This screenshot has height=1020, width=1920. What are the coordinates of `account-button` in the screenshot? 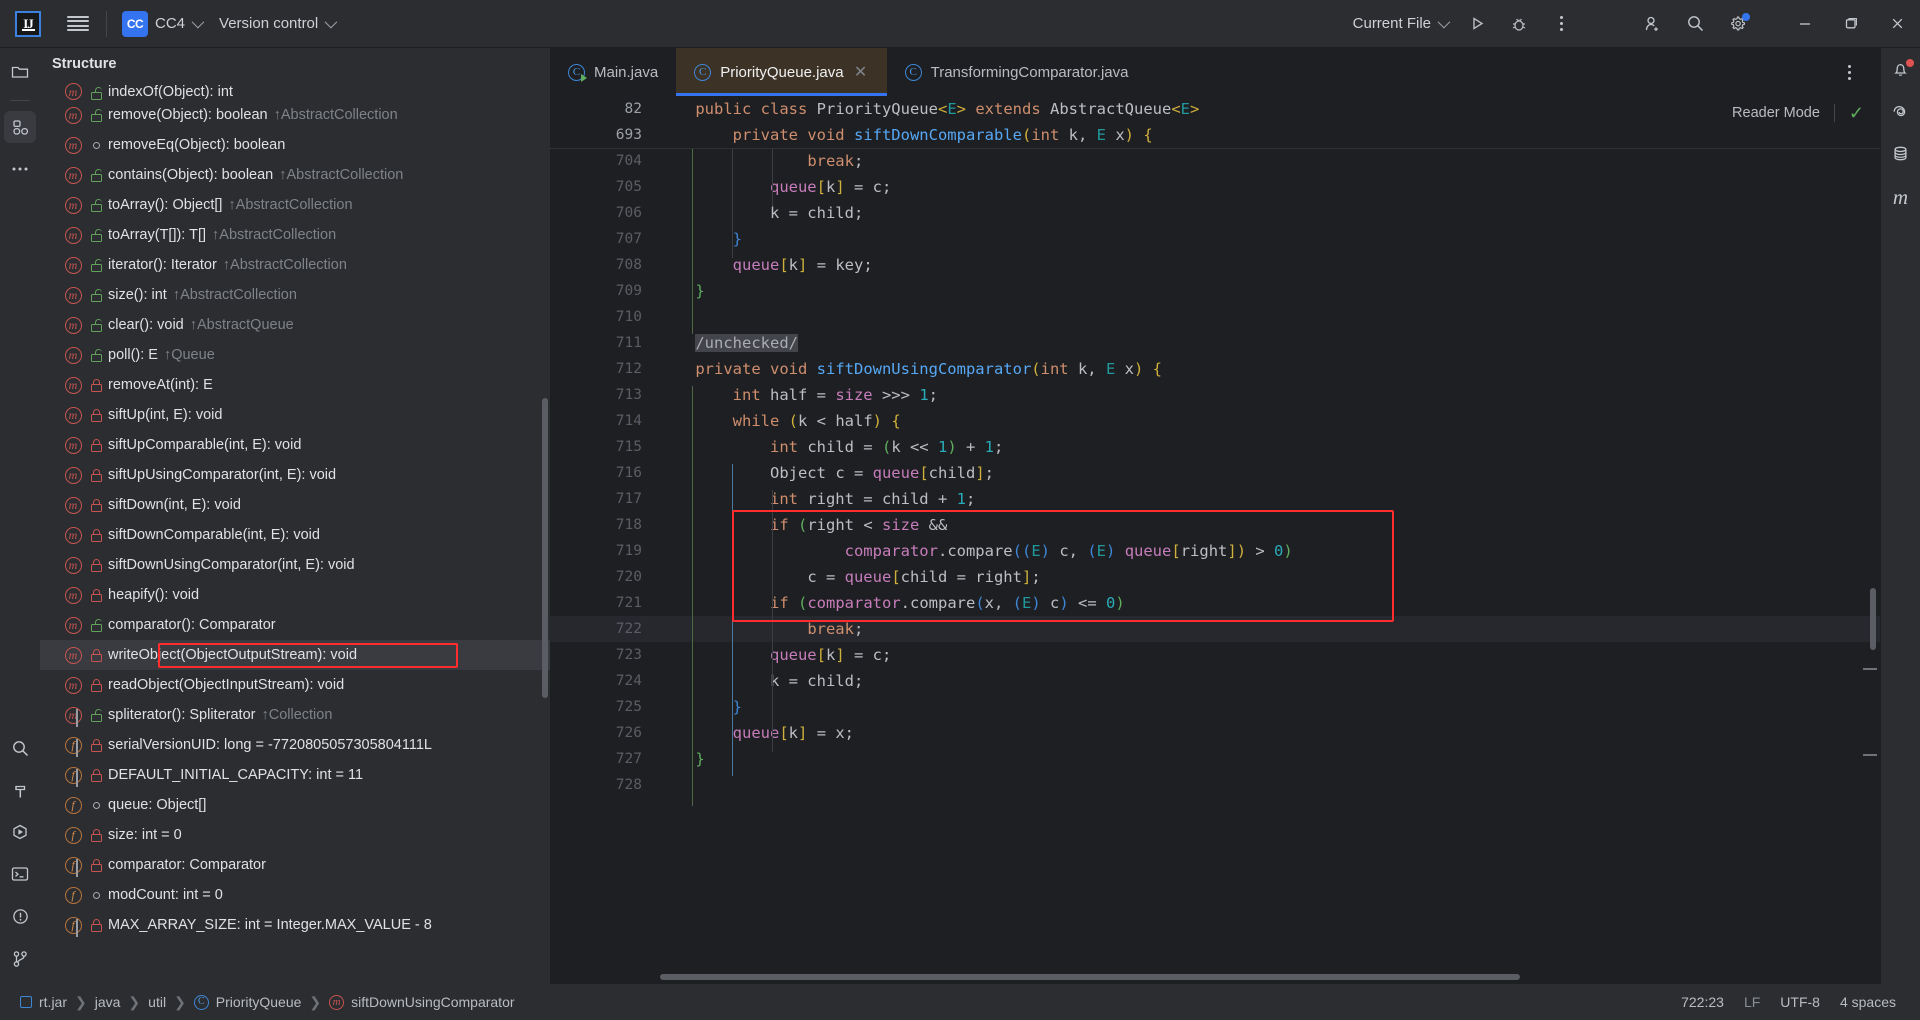 It's located at (1653, 24).